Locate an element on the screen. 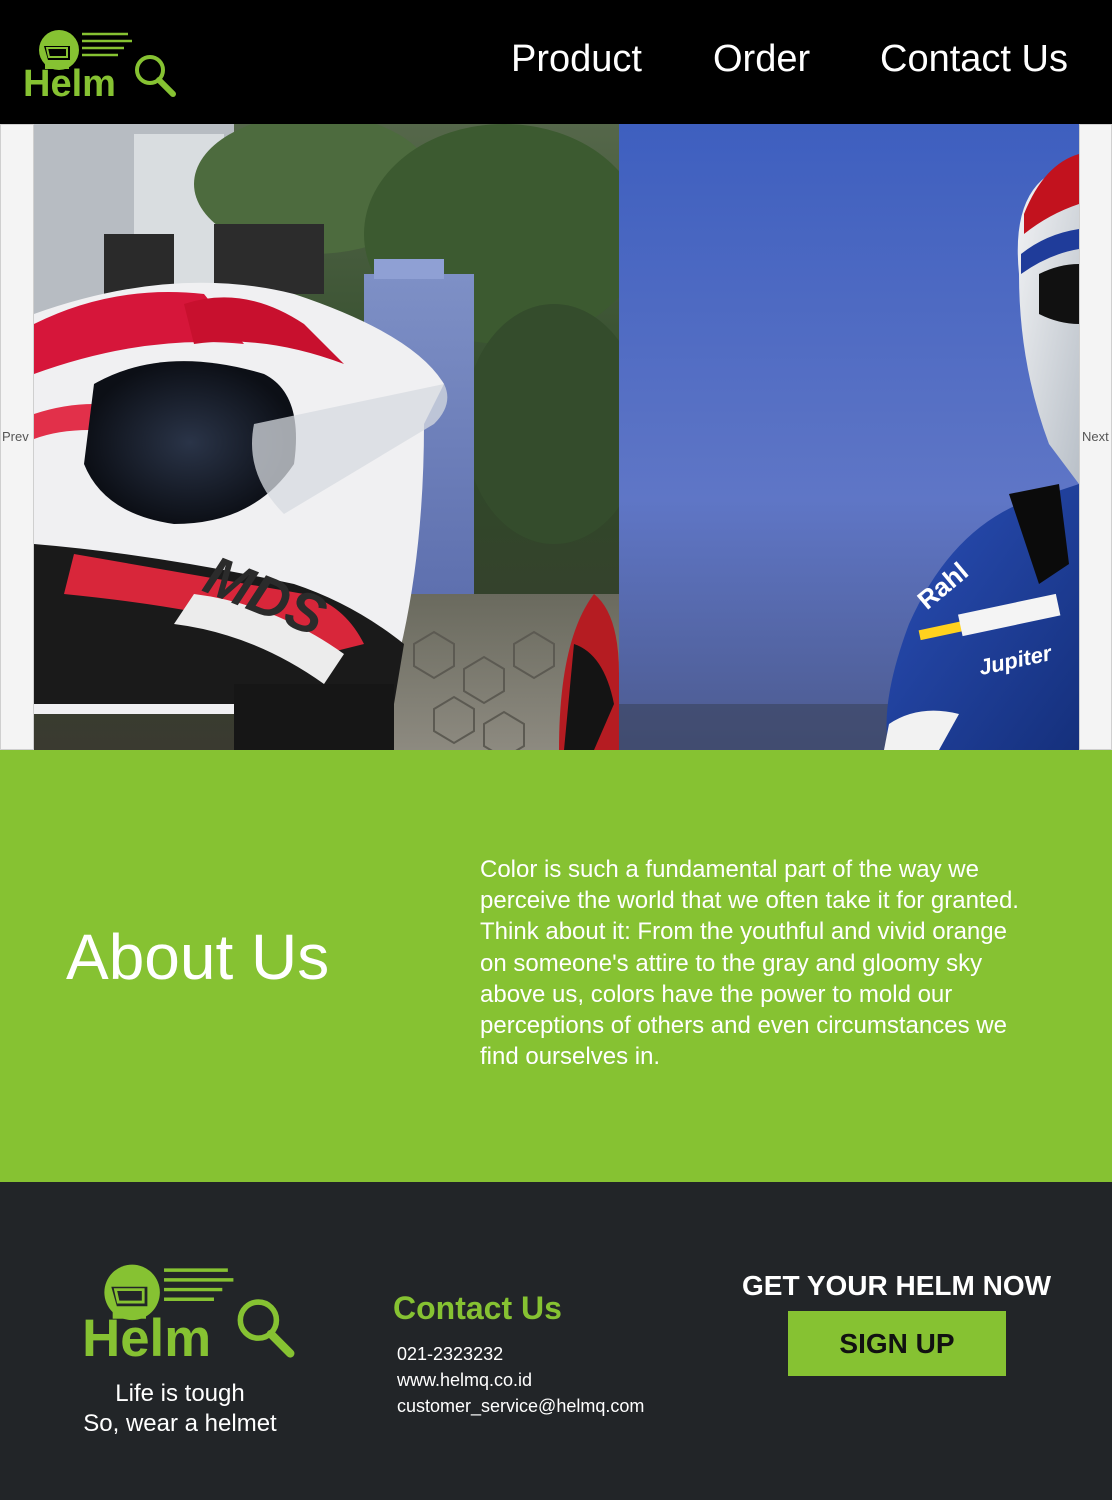 The height and width of the screenshot is (1500, 1112). slider-prev-button: Prev is located at coordinates (15, 436).